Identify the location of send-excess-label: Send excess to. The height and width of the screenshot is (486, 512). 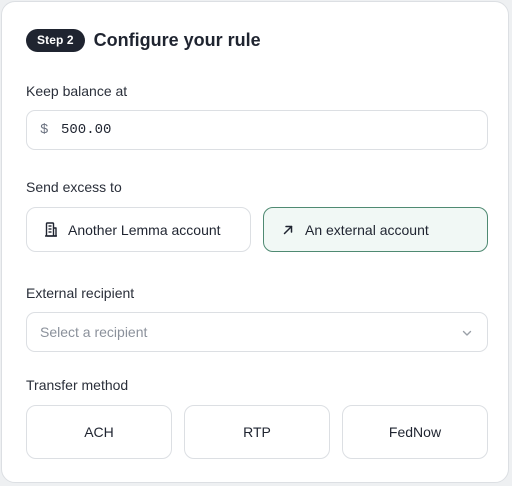
(74, 187).